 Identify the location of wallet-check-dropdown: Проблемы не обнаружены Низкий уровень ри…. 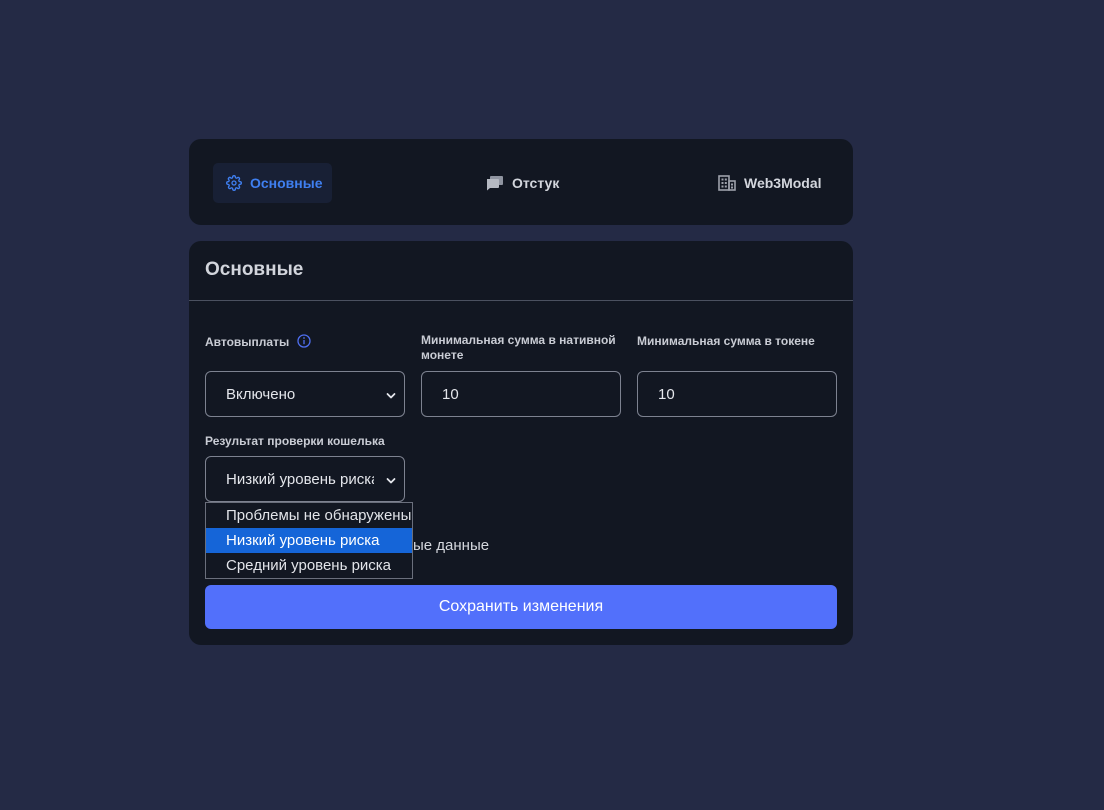
(309, 540).